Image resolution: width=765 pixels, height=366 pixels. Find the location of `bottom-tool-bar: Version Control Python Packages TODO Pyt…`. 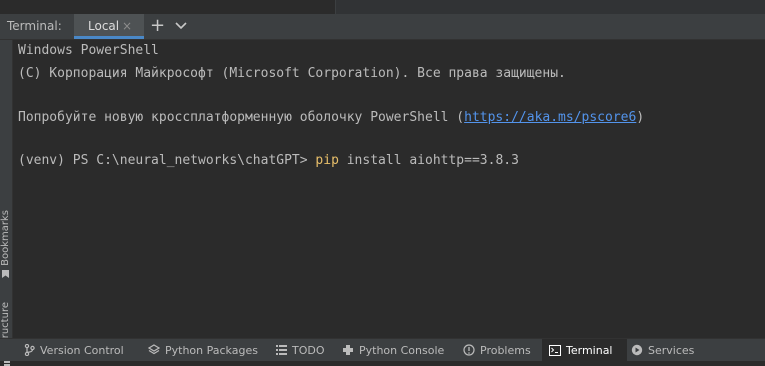

bottom-tool-bar: Version Control Python Packages TODO Pyt… is located at coordinates (382, 349).